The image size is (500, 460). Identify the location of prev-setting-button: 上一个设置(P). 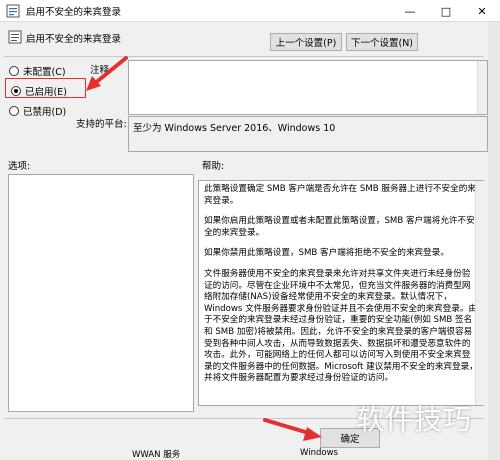
(306, 42).